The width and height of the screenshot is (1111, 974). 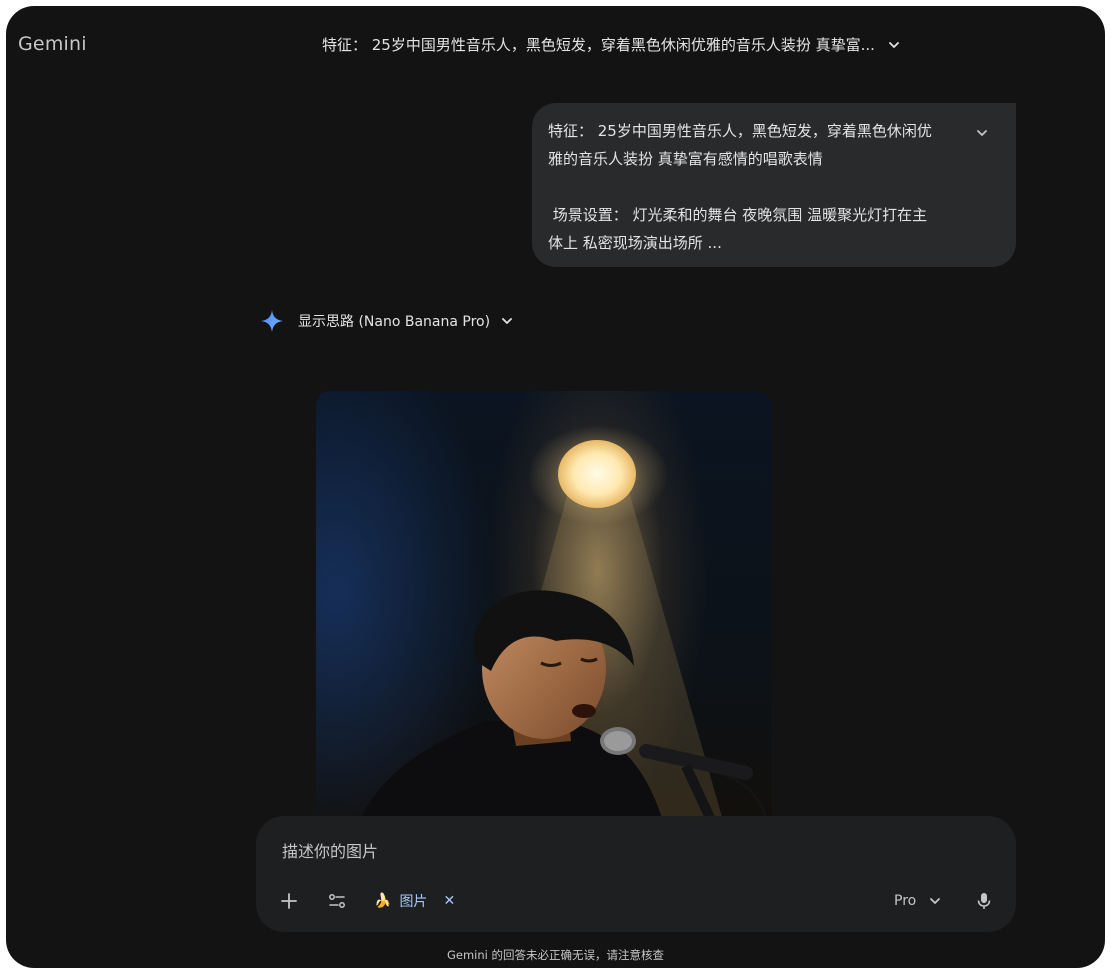 I want to click on tools-button, so click(x=337, y=903).